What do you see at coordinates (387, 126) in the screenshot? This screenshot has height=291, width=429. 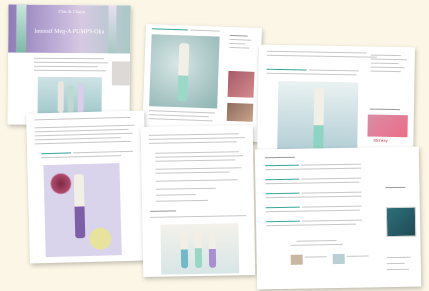 I see `brand-banner` at bounding box center [387, 126].